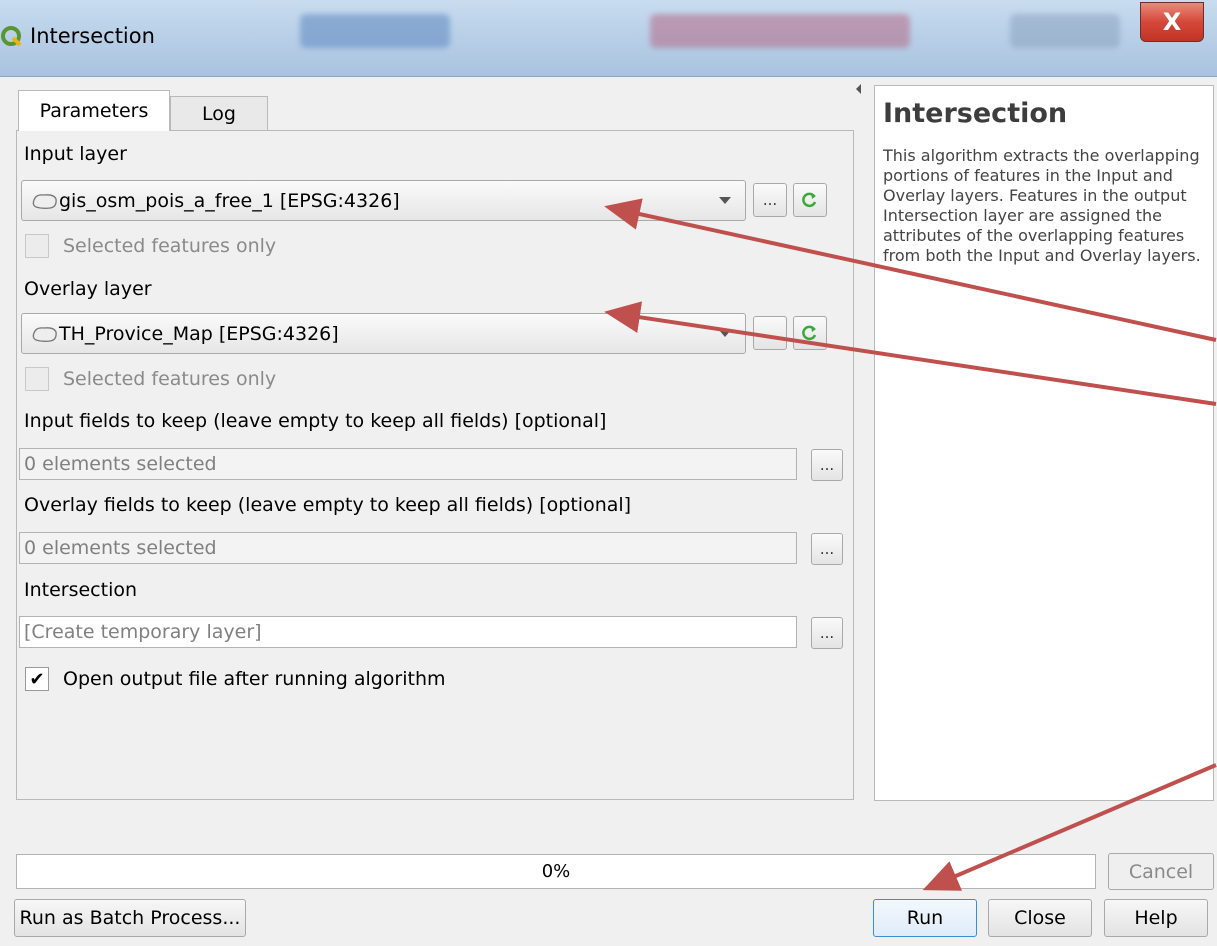 This screenshot has width=1217, height=946. Describe the element at coordinates (37, 246) in the screenshot. I see `input-selected-only-checkbox` at that location.